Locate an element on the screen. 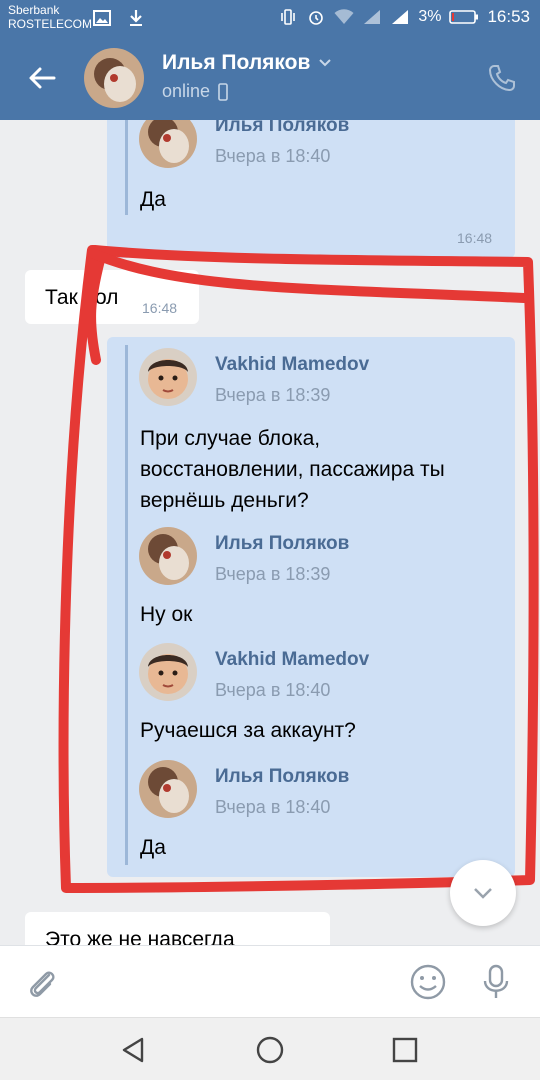 This screenshot has height=1080, width=540. forward-text-line: вернёшь деньги? is located at coordinates (224, 500).